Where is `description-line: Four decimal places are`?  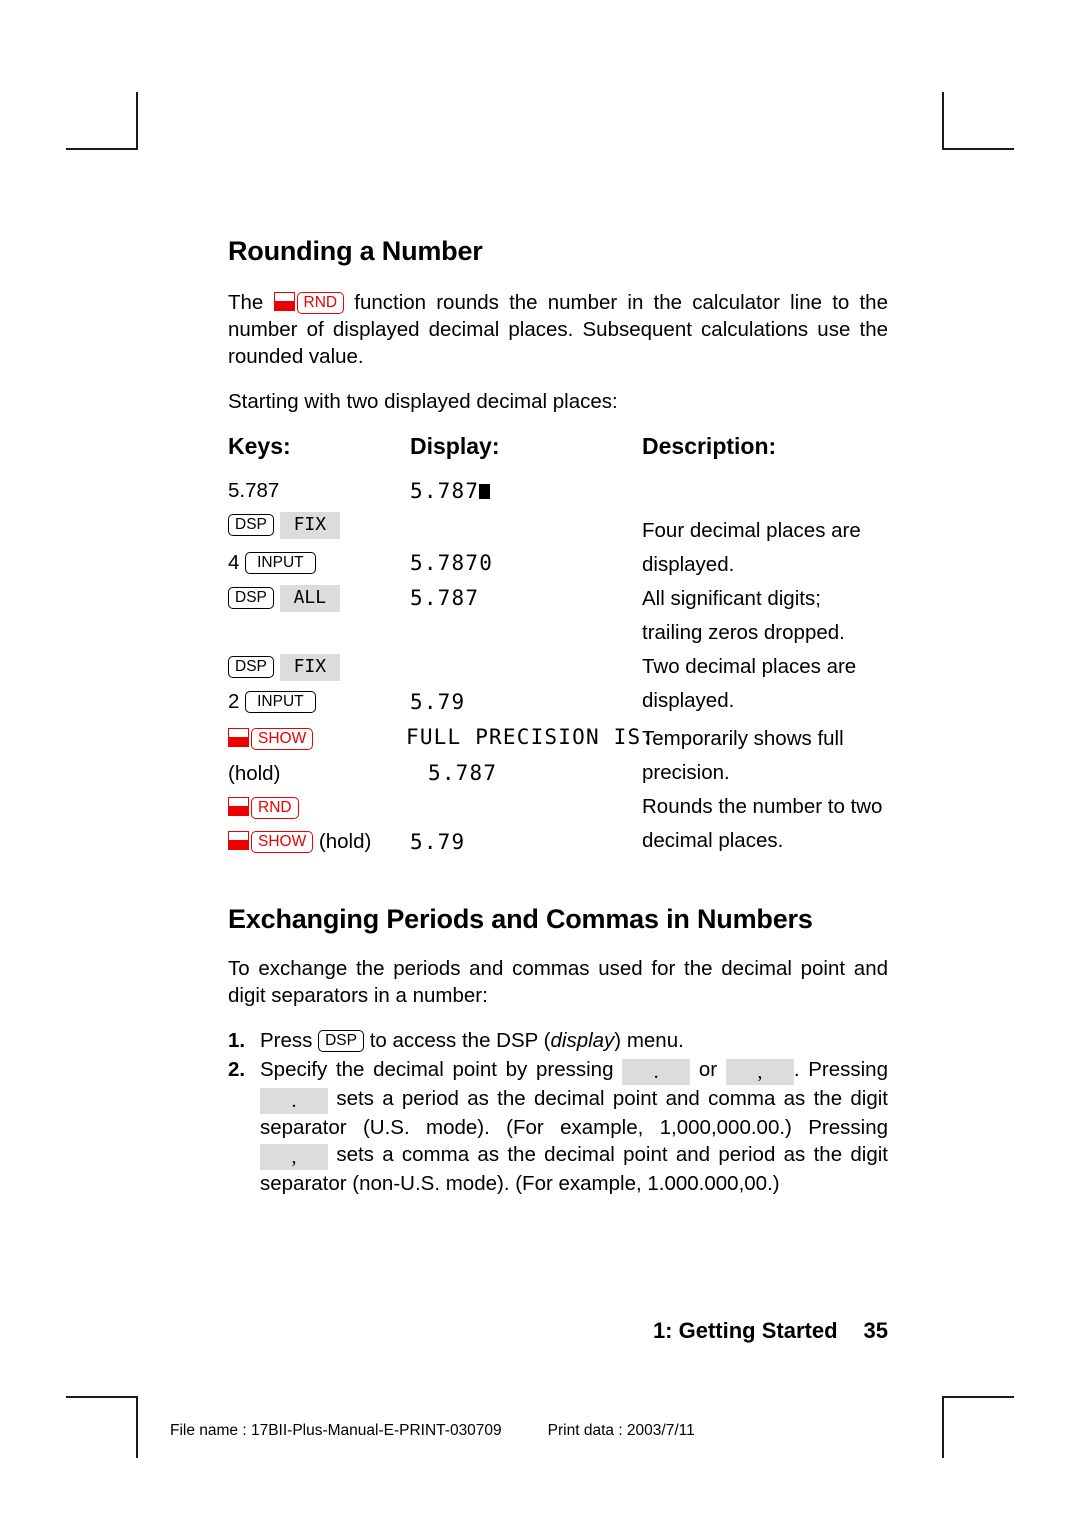
description-line: Four decimal places are is located at coordinates (751, 530).